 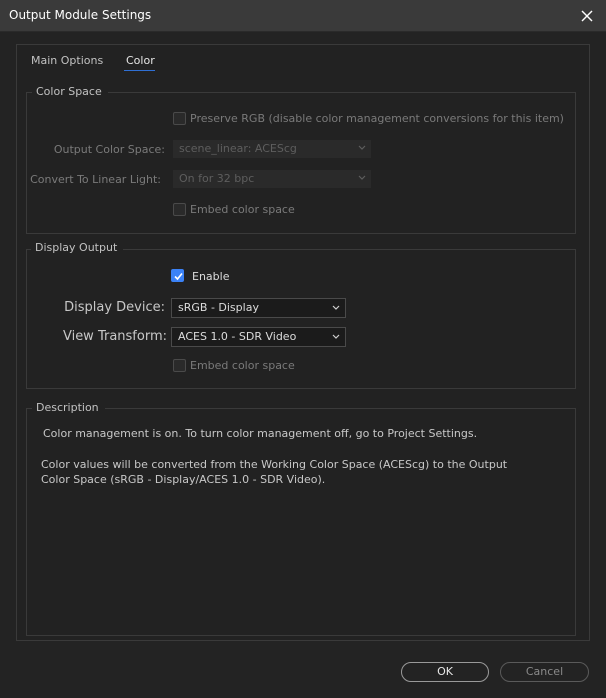 I want to click on display-device-select: sRGB - Display, so click(x=258, y=308).